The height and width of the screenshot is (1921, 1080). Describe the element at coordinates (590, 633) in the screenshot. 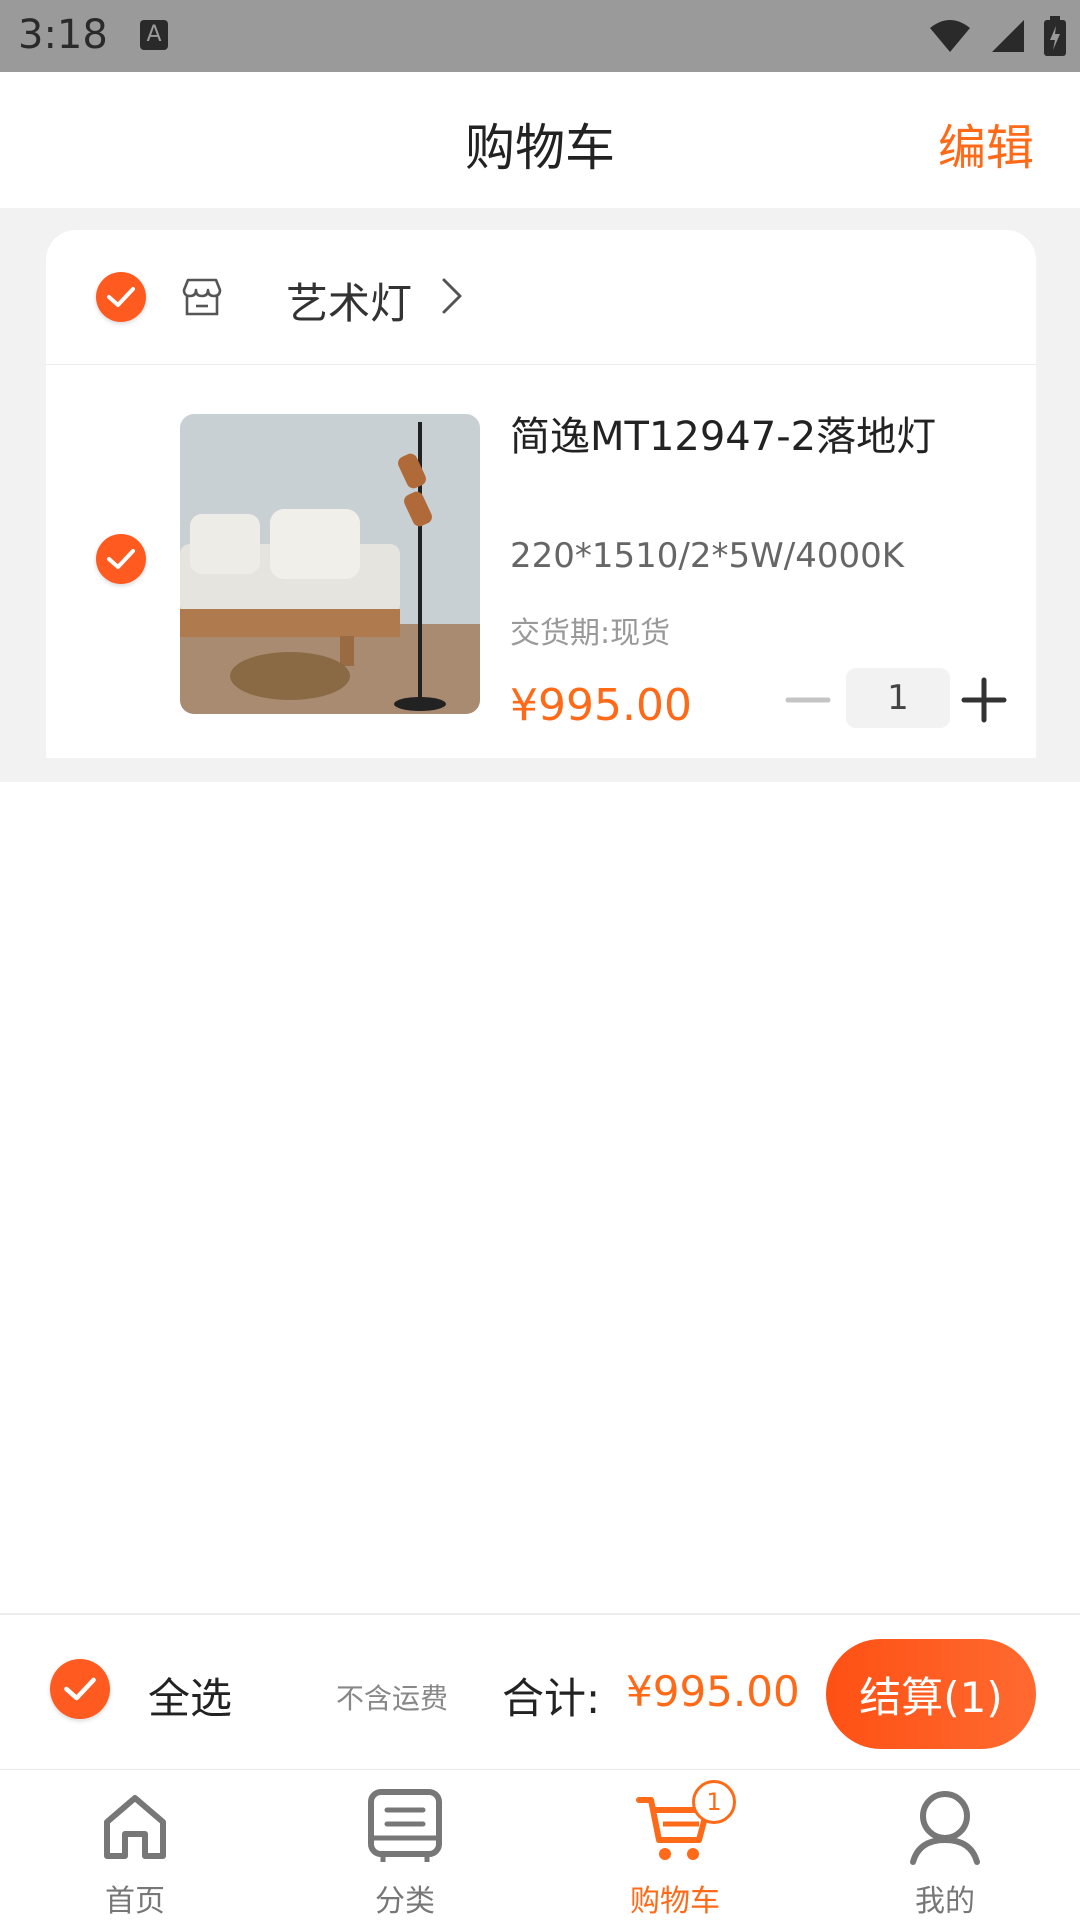

I see `product-delivery: 交货期:现货` at that location.